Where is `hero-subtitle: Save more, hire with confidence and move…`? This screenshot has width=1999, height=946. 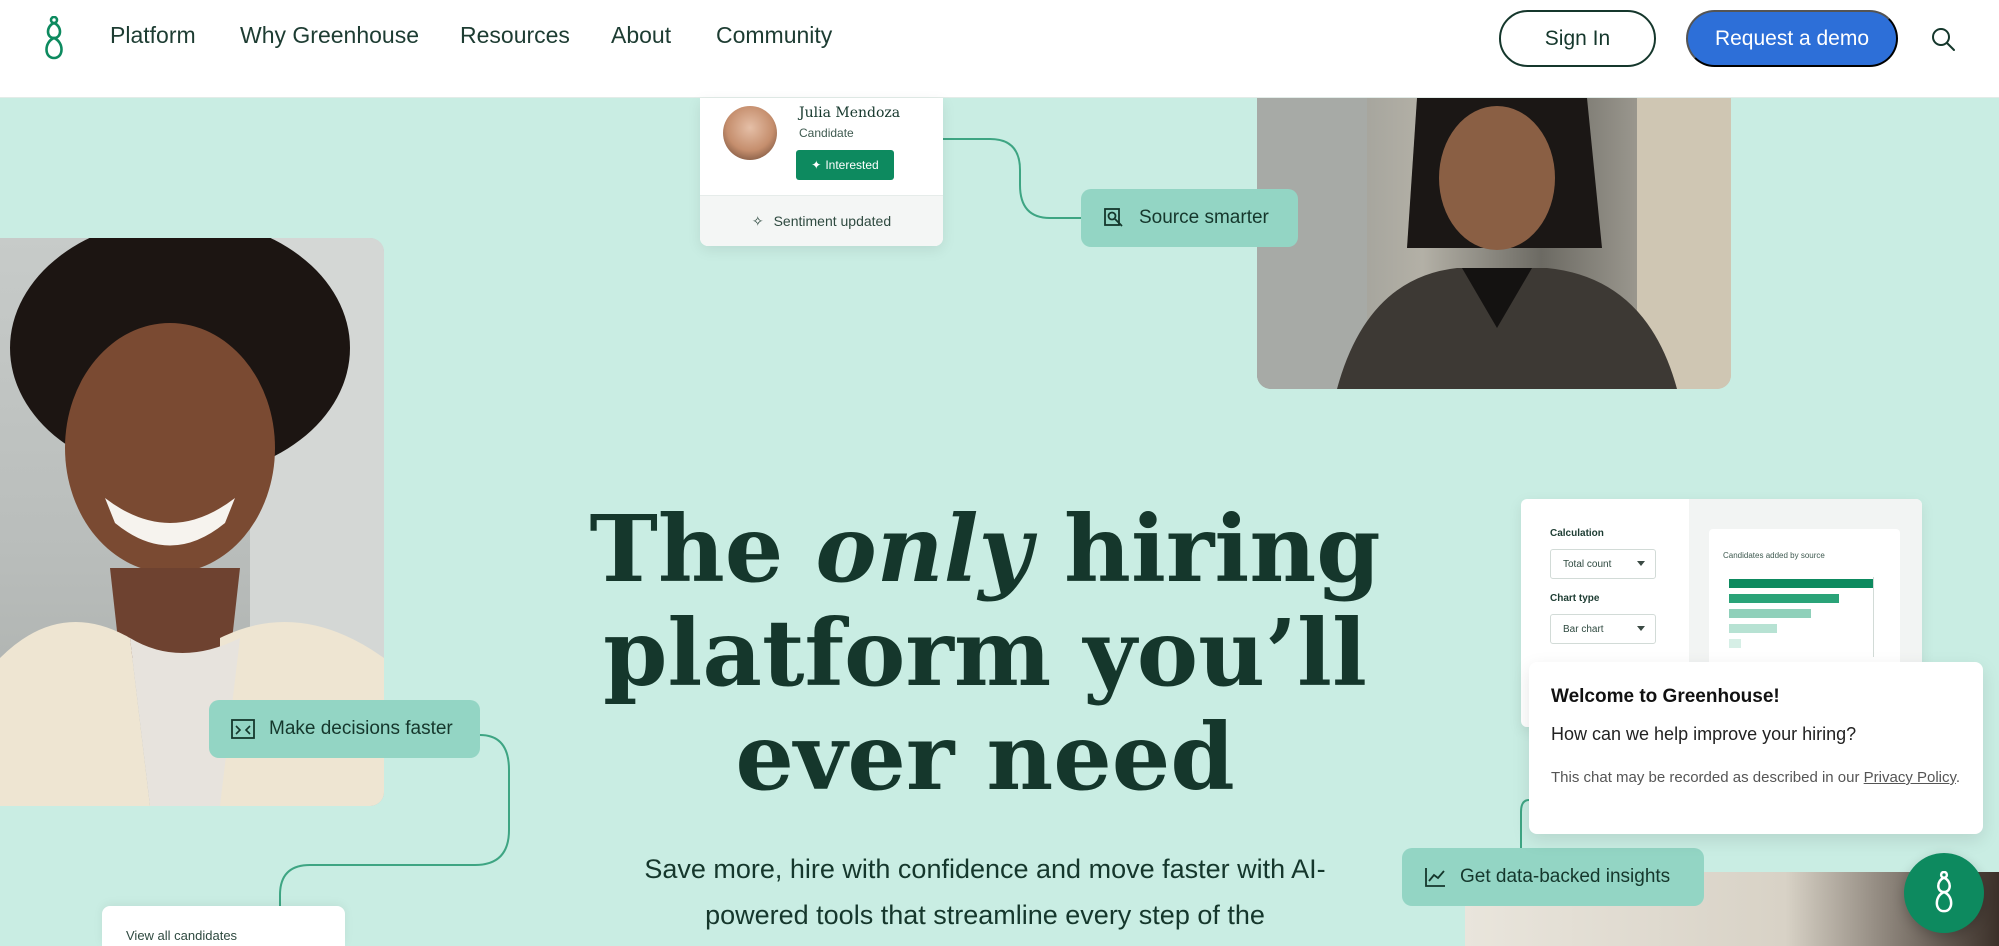
hero-subtitle: Save more, hire with confidence and move… is located at coordinates (985, 892).